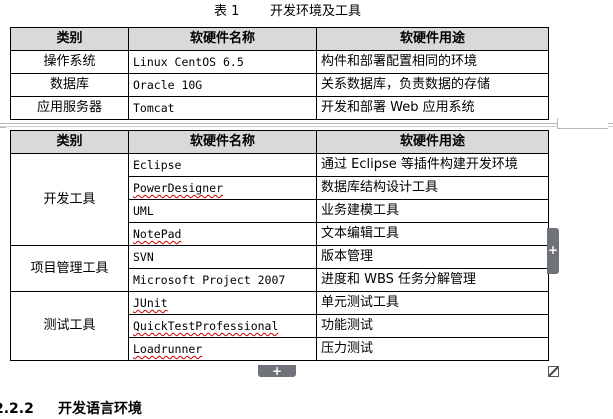 Image resolution: width=613 pixels, height=419 pixels. What do you see at coordinates (222, 85) in the screenshot?
I see `cell-name: Oracle 10G` at bounding box center [222, 85].